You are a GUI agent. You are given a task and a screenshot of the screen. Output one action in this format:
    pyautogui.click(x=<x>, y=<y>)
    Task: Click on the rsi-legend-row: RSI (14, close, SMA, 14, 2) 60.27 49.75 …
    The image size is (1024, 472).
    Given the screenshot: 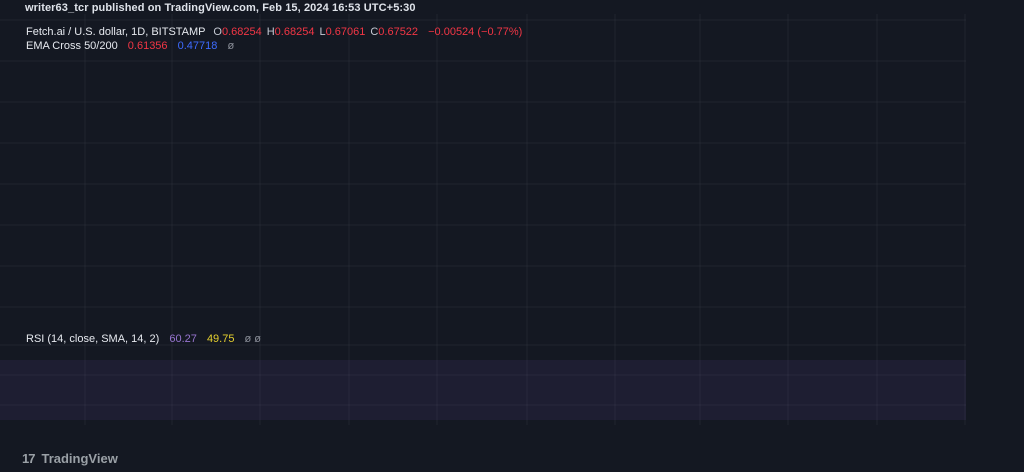 What is the action you would take?
    pyautogui.click(x=143, y=339)
    